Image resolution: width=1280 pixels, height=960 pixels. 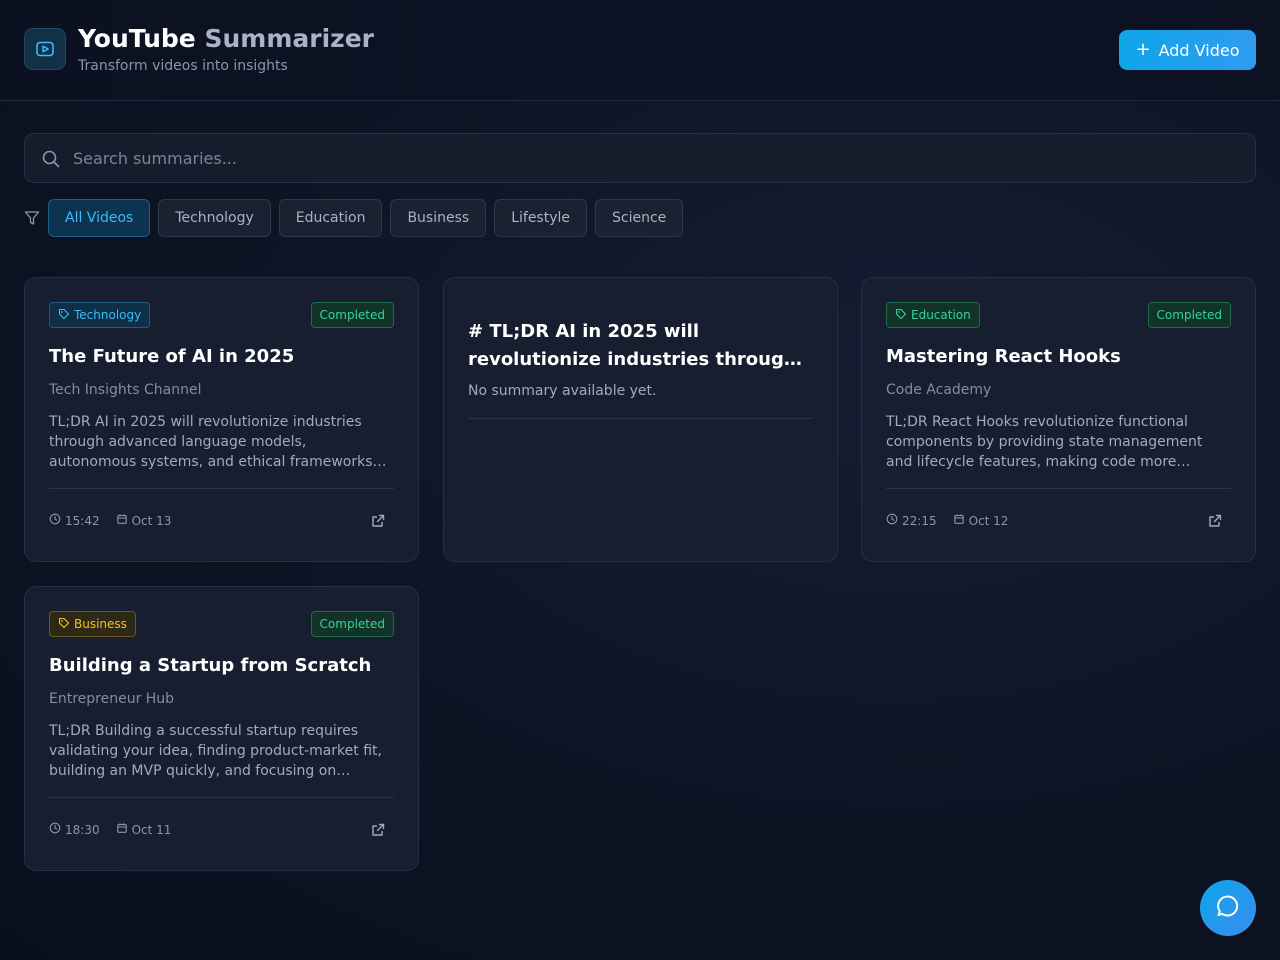 What do you see at coordinates (658, 158) in the screenshot?
I see `search-input` at bounding box center [658, 158].